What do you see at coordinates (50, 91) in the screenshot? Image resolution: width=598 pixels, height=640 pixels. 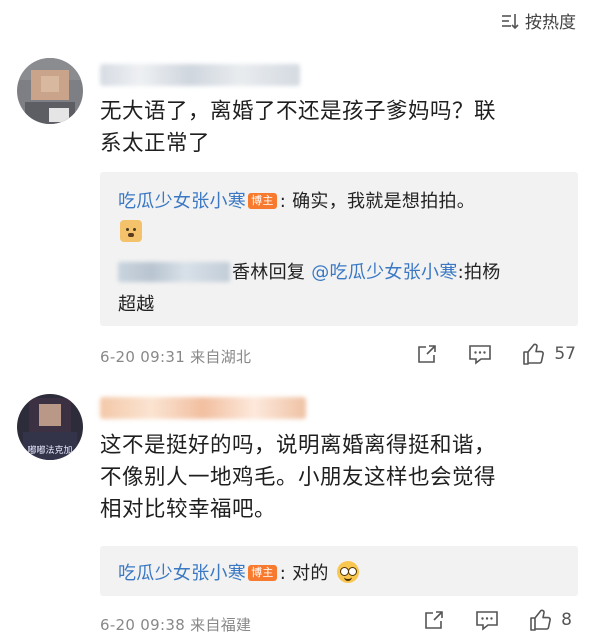 I see `avatar` at bounding box center [50, 91].